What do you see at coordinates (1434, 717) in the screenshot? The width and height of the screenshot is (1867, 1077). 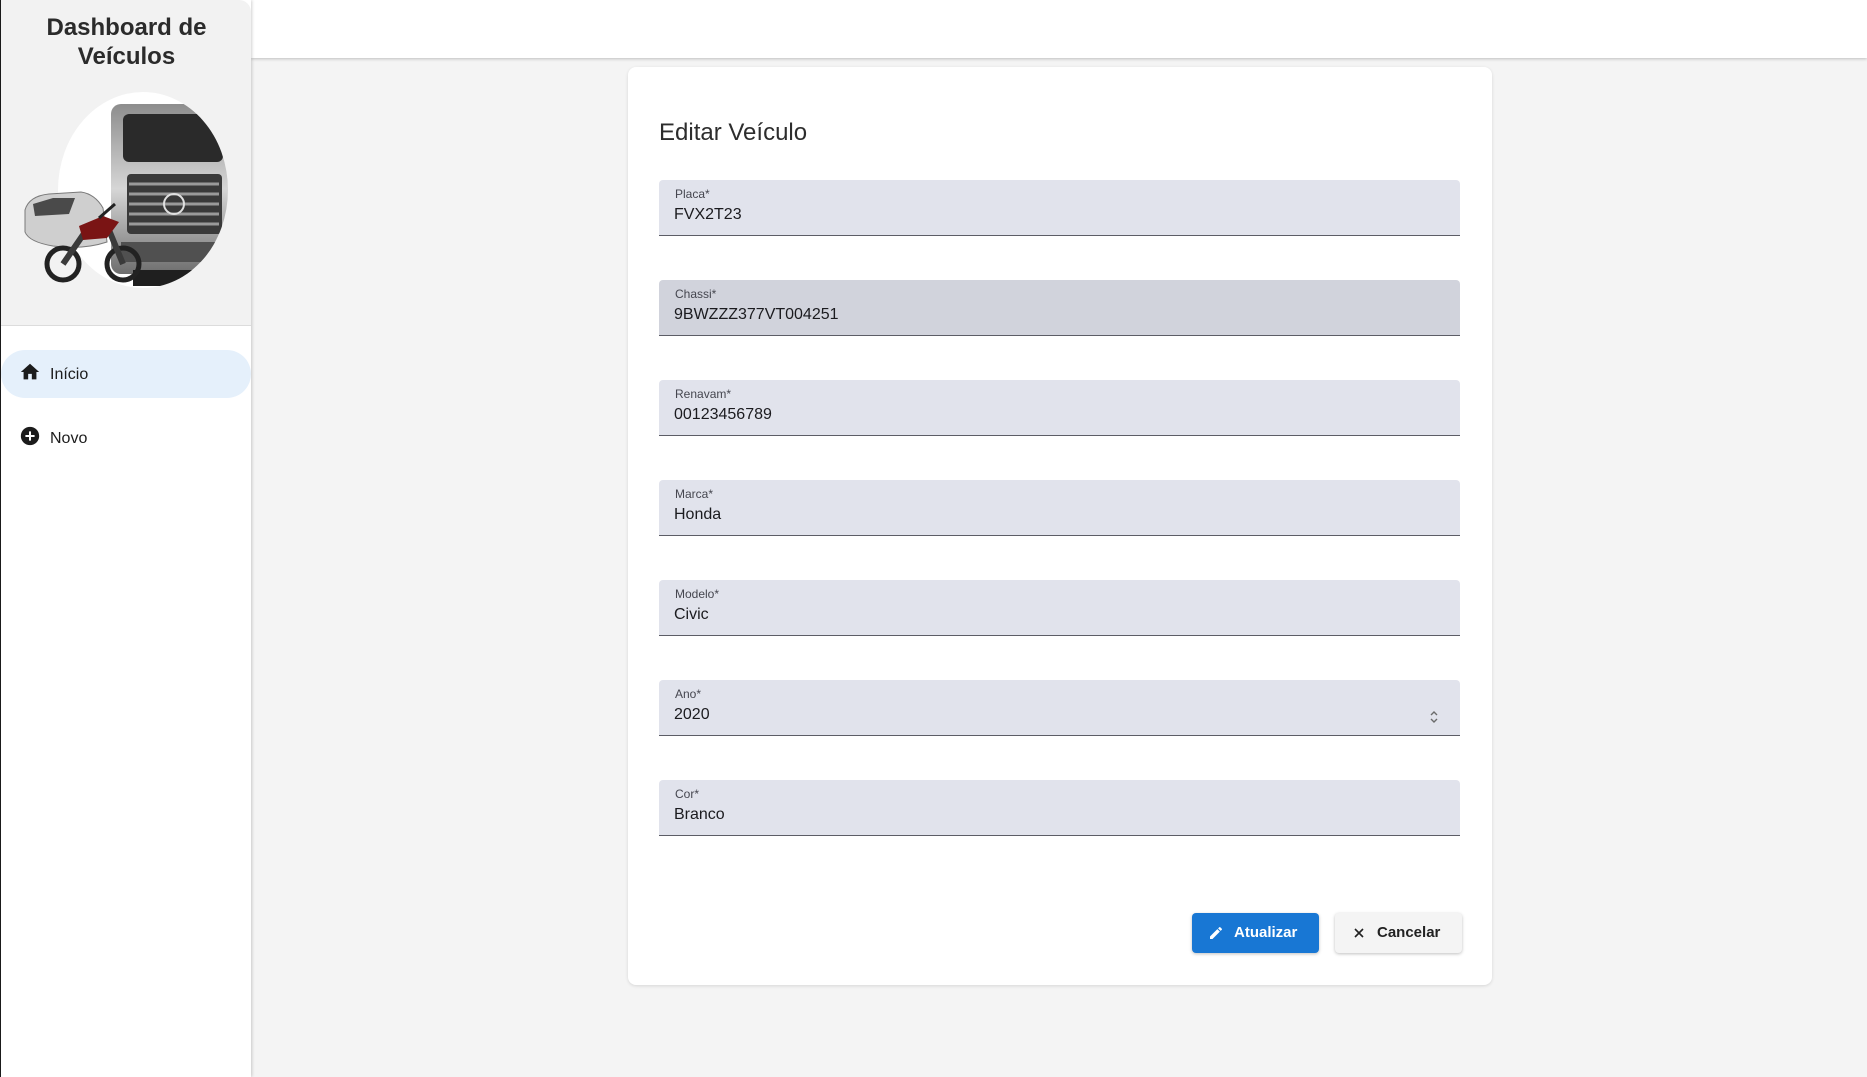 I see `number-spinner-icon` at bounding box center [1434, 717].